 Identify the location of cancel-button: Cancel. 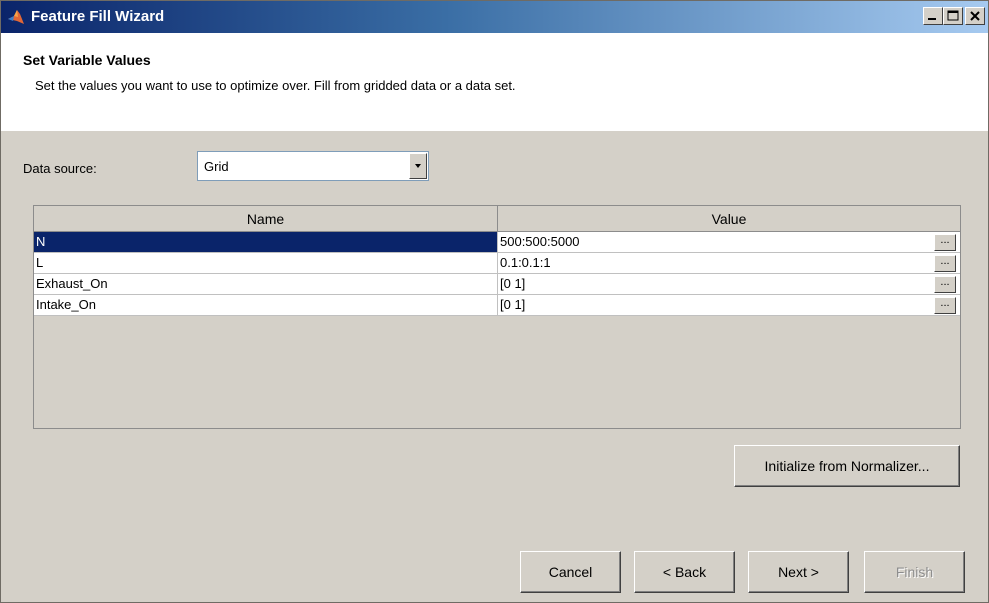
(570, 572).